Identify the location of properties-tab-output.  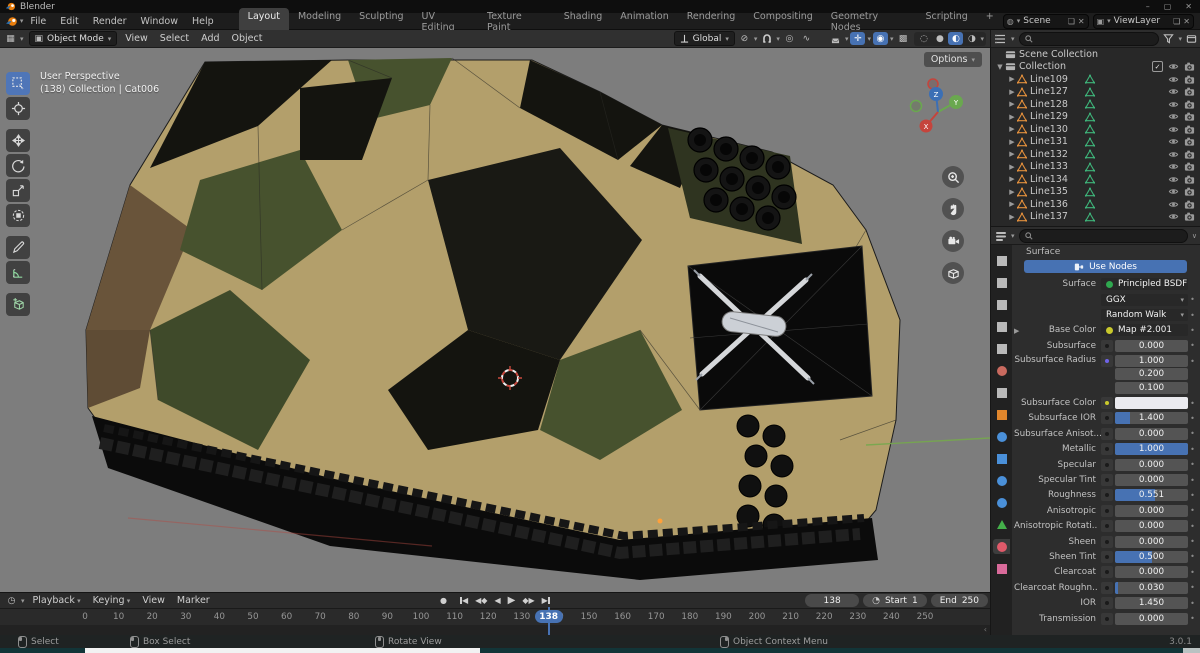
(1001, 304).